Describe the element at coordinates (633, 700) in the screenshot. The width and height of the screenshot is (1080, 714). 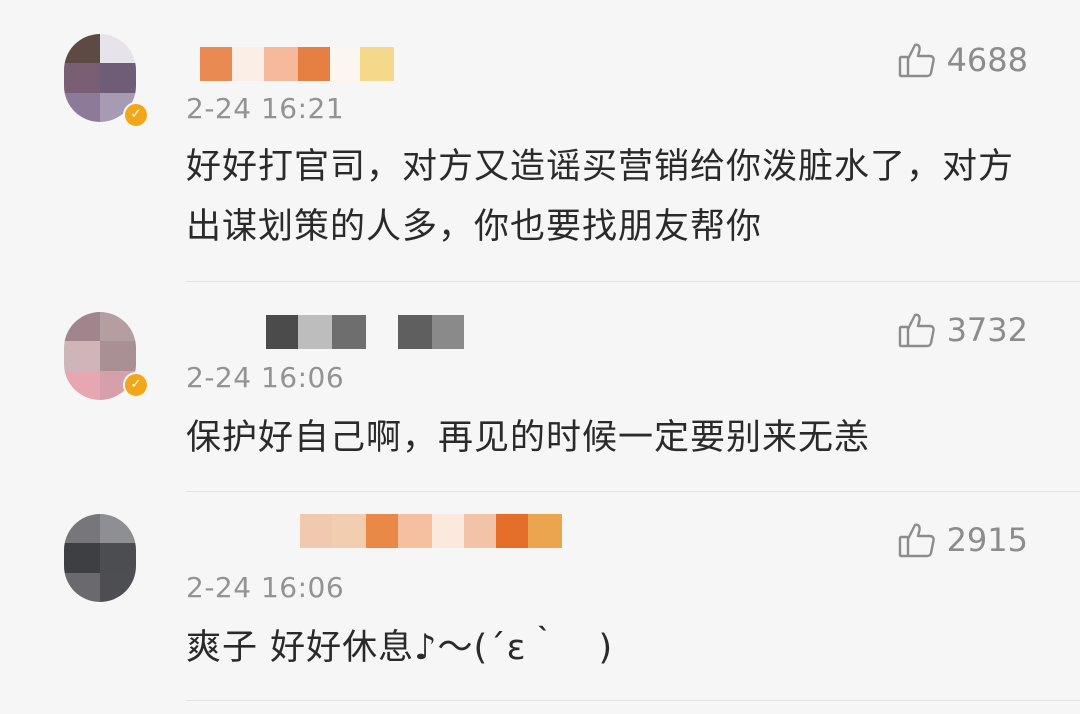
I see `divider` at that location.